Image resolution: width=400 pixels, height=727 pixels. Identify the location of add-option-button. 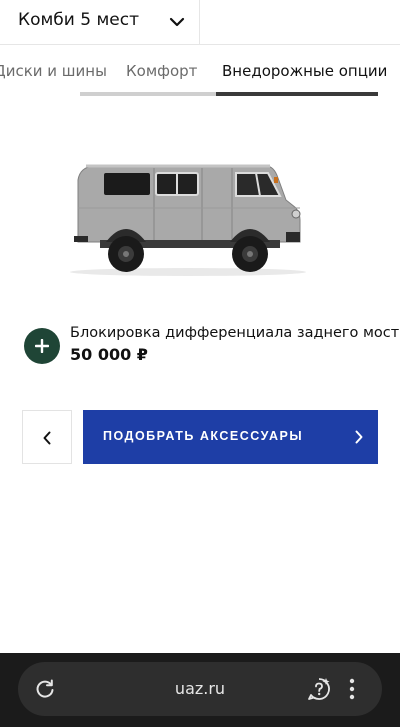
(42, 346).